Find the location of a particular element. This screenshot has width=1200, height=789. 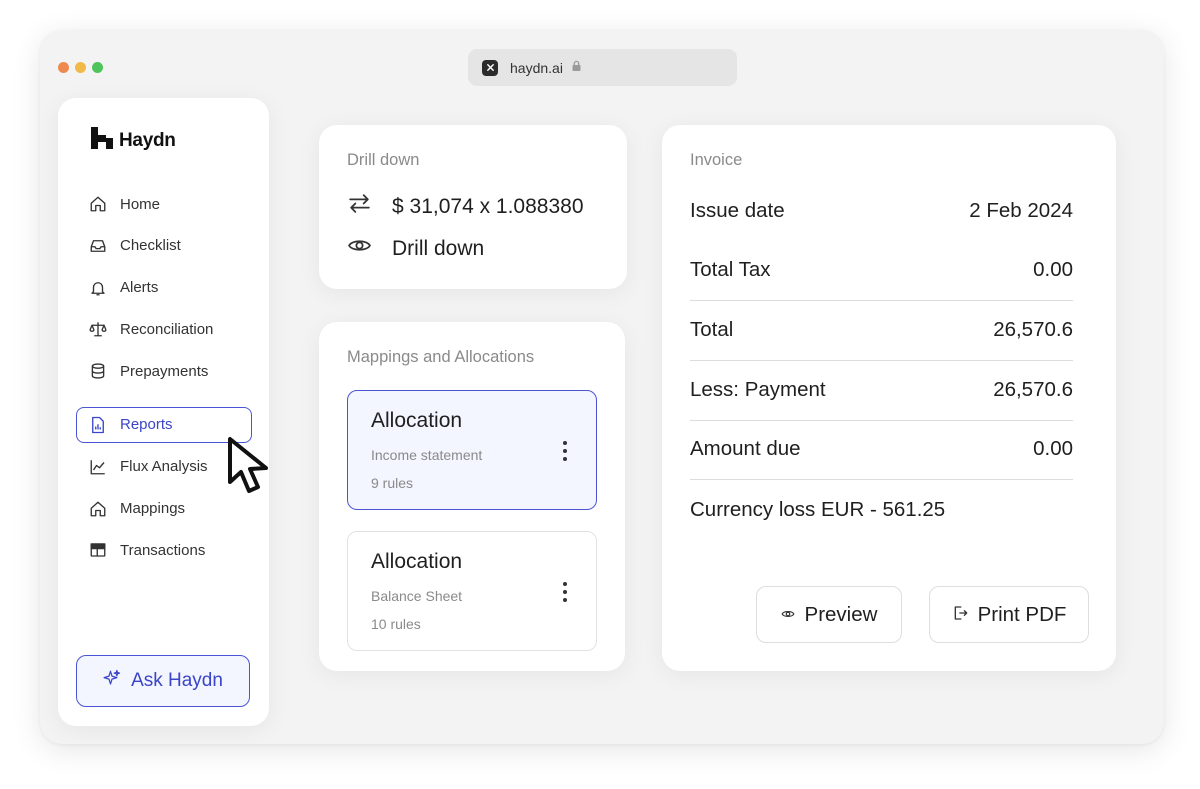

export-file-icon is located at coordinates (960, 615).